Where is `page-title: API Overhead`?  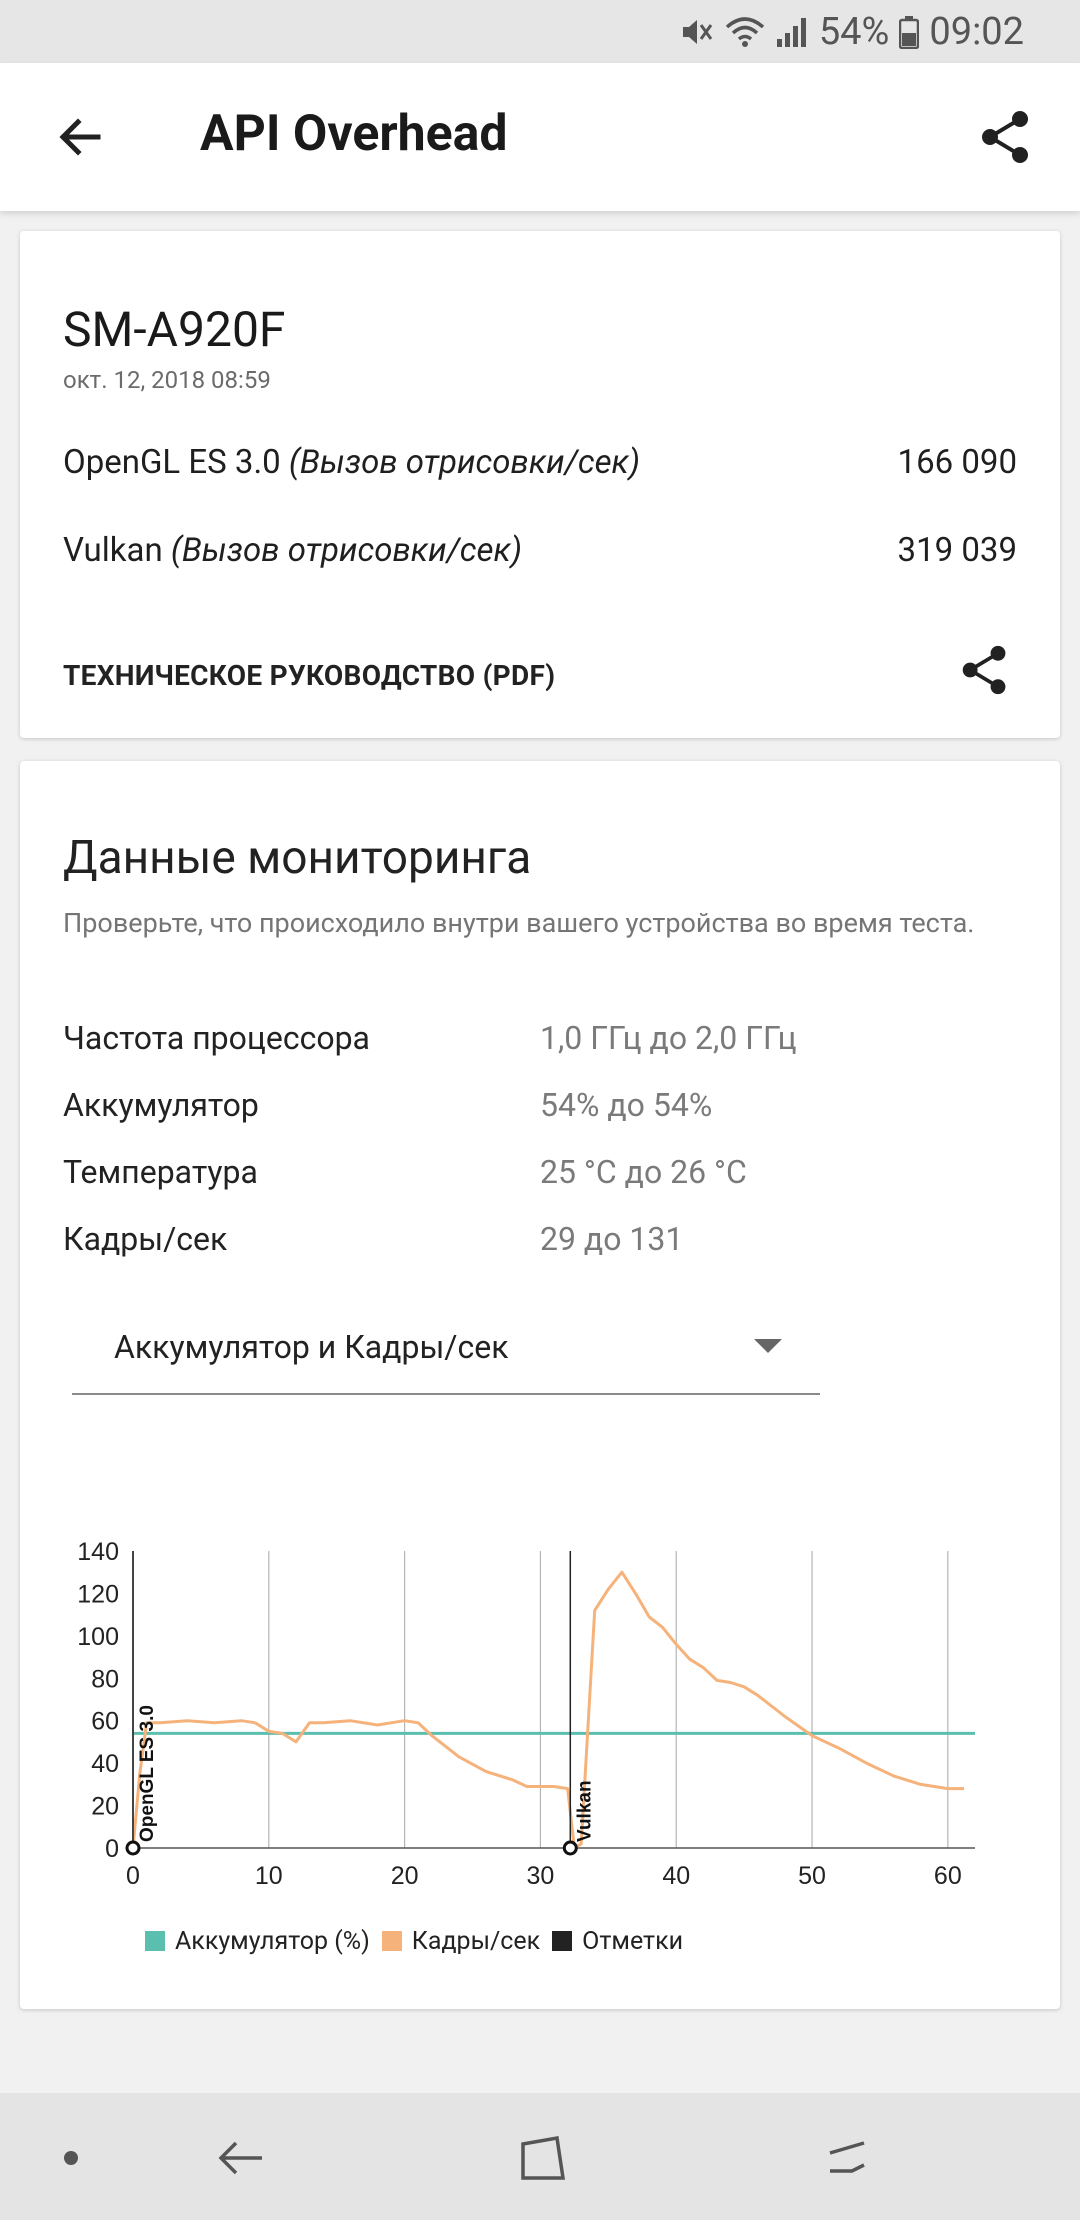 page-title: API Overhead is located at coordinates (354, 134).